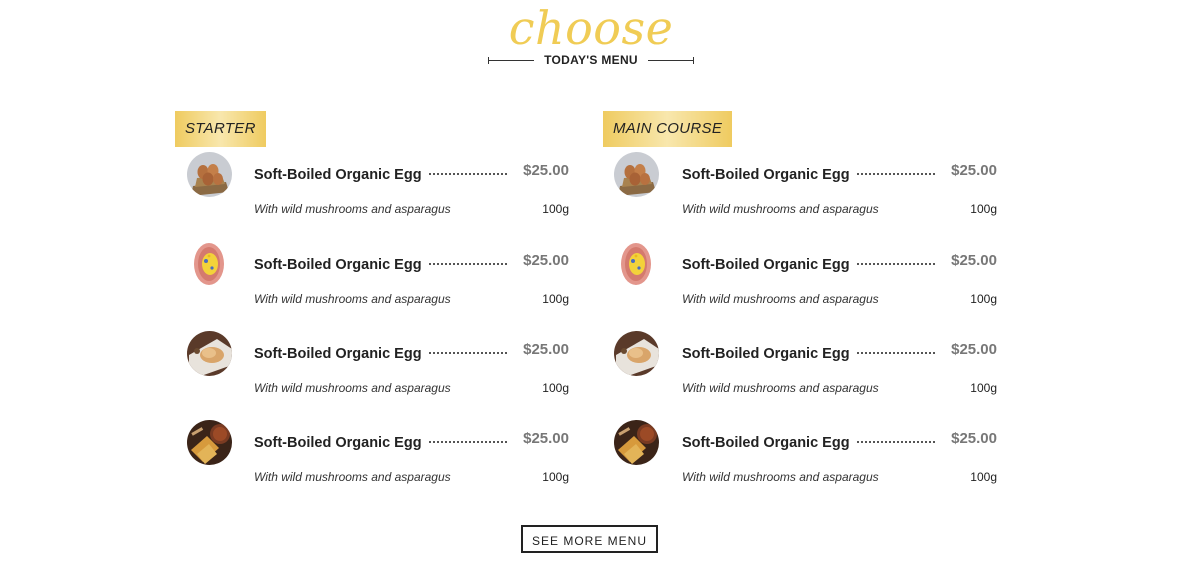 The image size is (1182, 577). I want to click on right-divider, so click(670, 60).